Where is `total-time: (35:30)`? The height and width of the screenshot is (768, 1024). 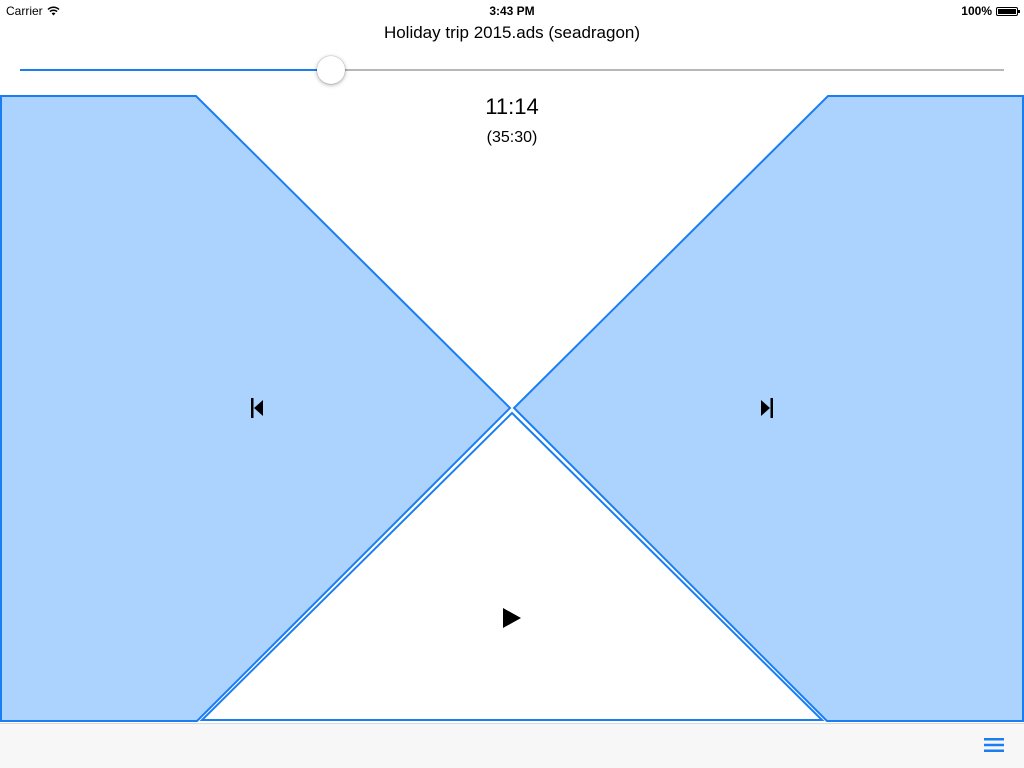
total-time: (35:30) is located at coordinates (512, 137).